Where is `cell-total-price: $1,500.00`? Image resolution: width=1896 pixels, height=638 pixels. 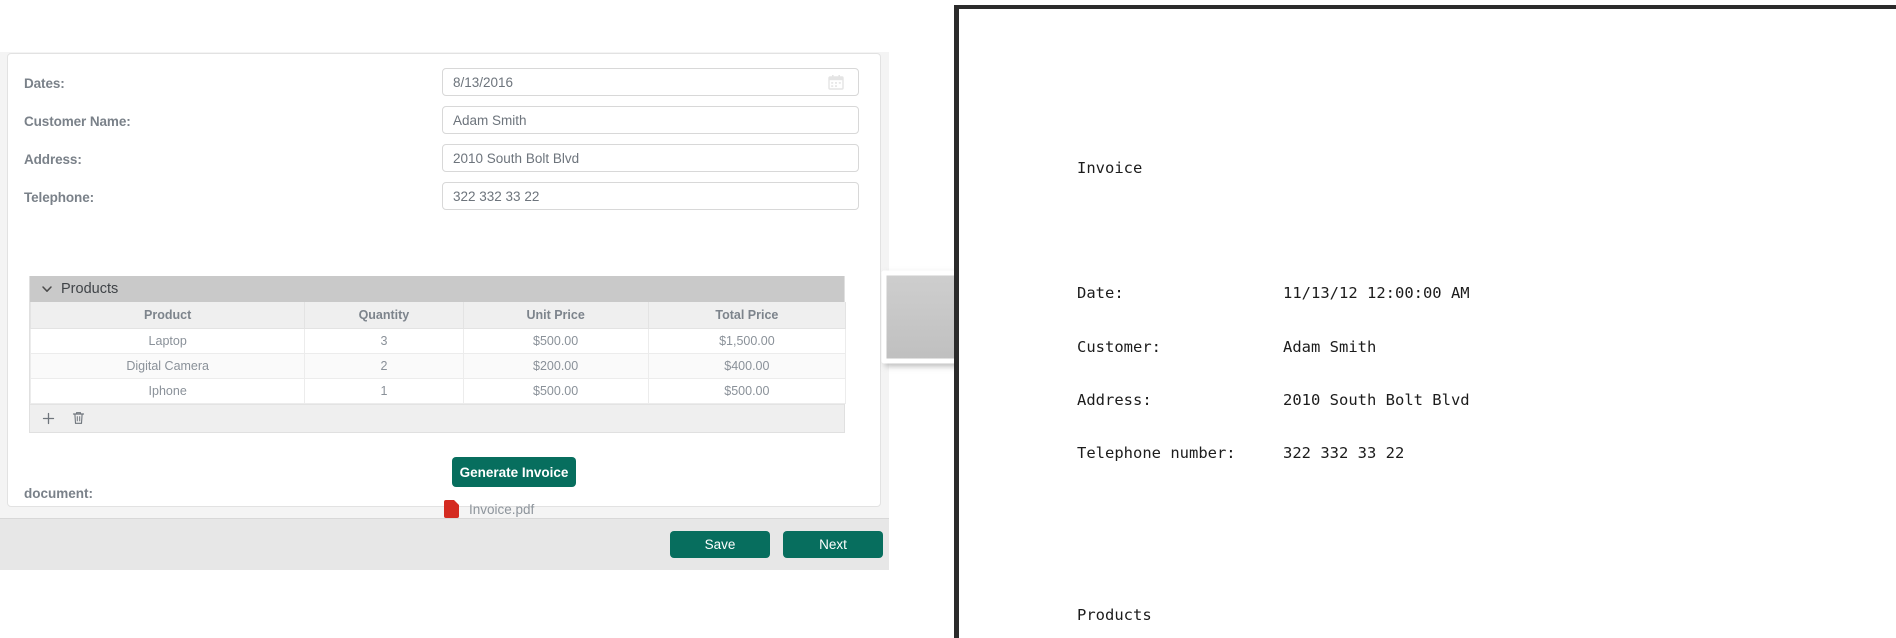
cell-total-price: $1,500.00 is located at coordinates (747, 340).